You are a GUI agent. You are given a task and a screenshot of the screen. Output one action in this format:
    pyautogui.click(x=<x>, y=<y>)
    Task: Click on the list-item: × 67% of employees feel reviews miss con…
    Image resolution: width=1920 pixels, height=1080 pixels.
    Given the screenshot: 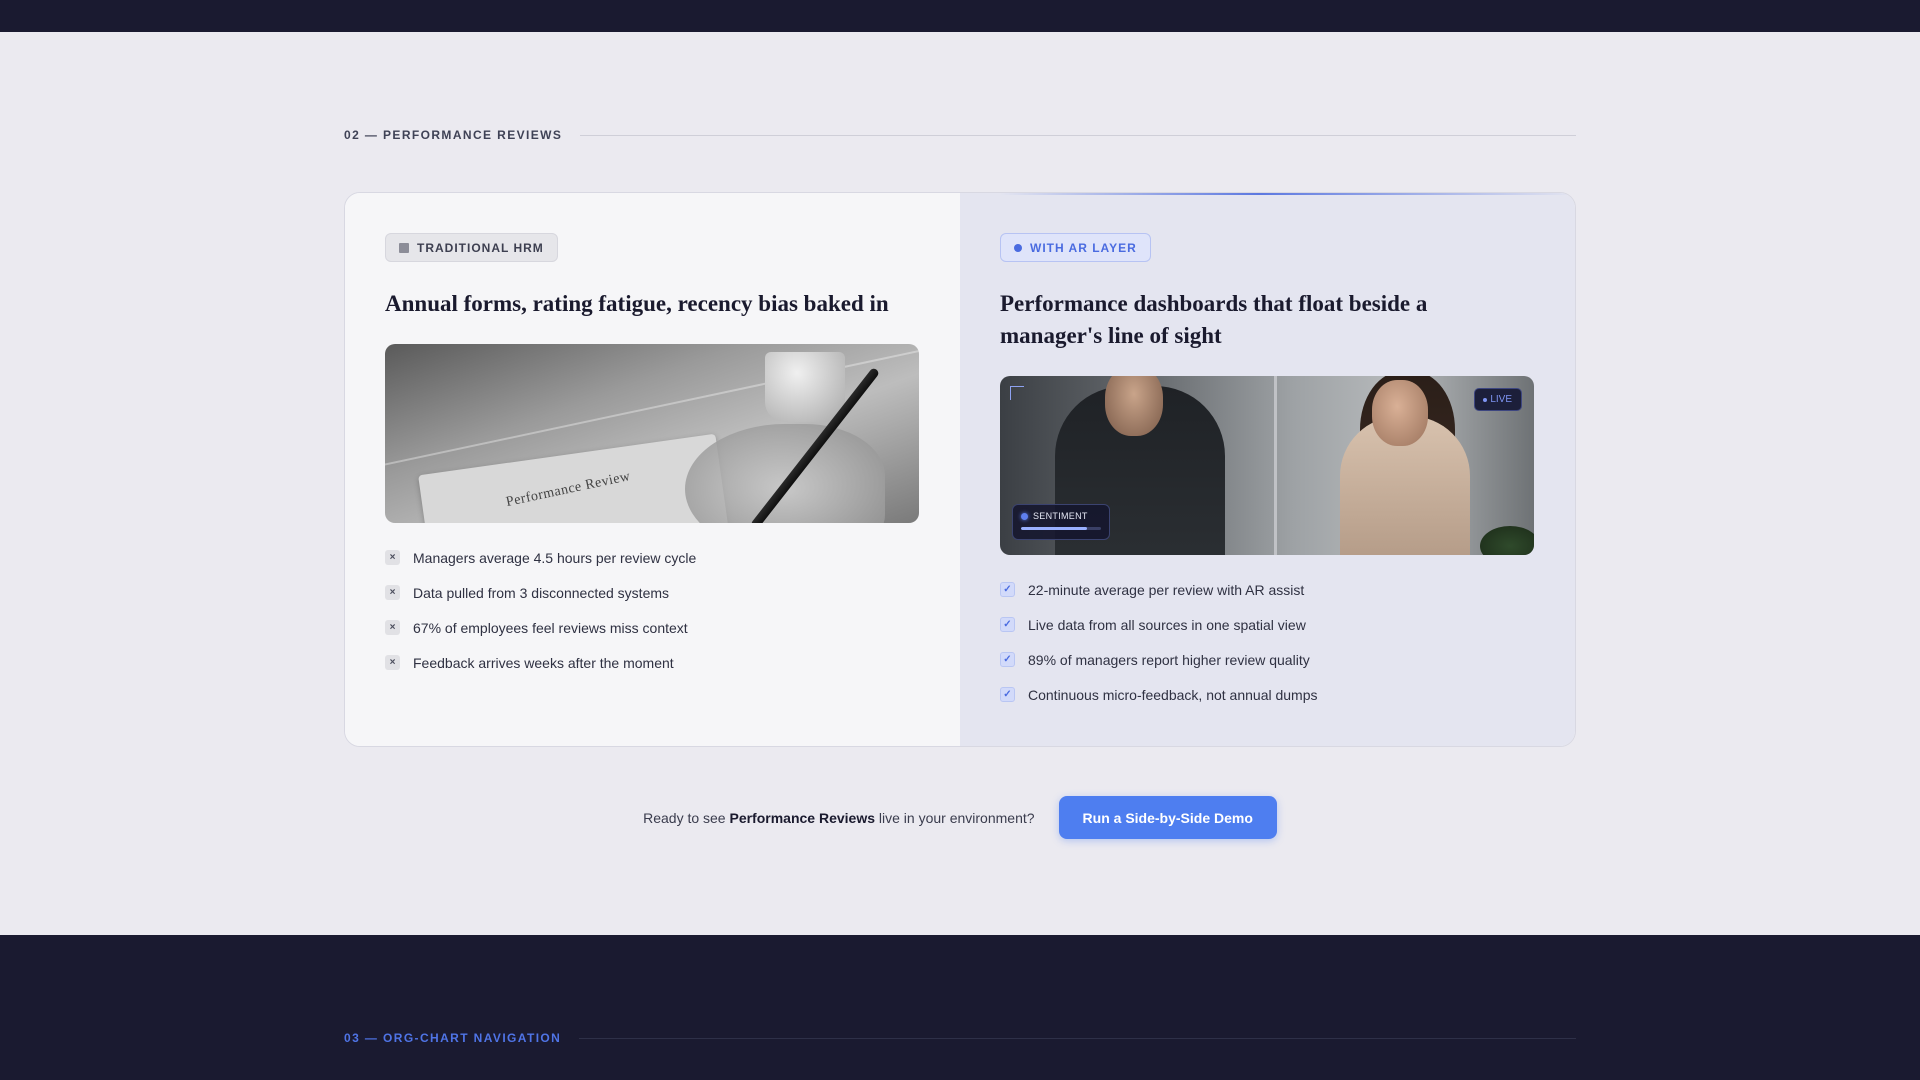 What is the action you would take?
    pyautogui.click(x=652, y=627)
    